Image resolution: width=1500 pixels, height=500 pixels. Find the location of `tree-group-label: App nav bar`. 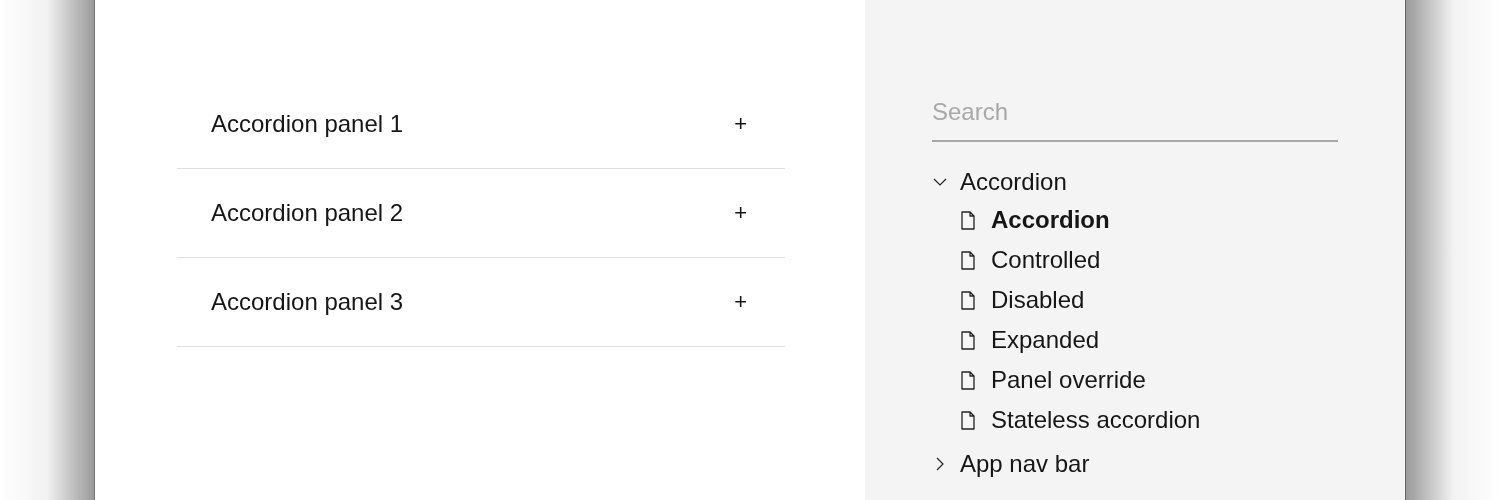

tree-group-label: App nav bar is located at coordinates (1025, 464).